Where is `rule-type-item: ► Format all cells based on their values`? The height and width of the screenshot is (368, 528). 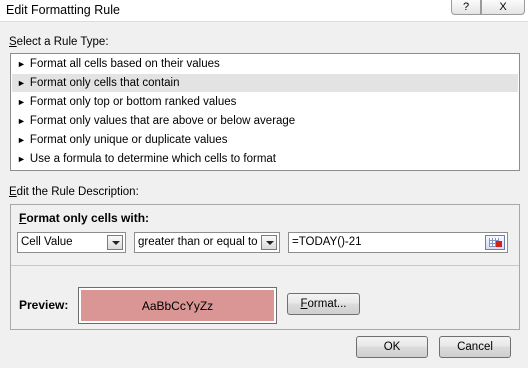
rule-type-item: ► Format all cells based on their values is located at coordinates (265, 64).